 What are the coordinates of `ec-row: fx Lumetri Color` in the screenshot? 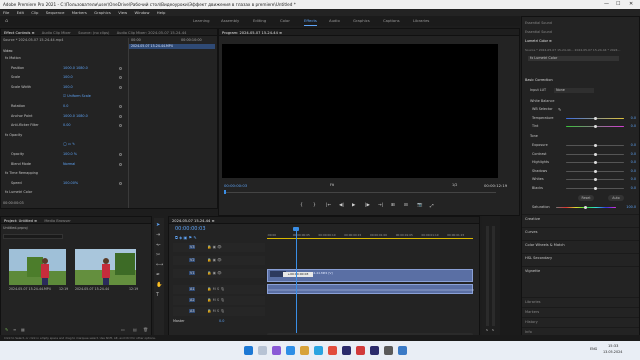 It's located at (18, 192).